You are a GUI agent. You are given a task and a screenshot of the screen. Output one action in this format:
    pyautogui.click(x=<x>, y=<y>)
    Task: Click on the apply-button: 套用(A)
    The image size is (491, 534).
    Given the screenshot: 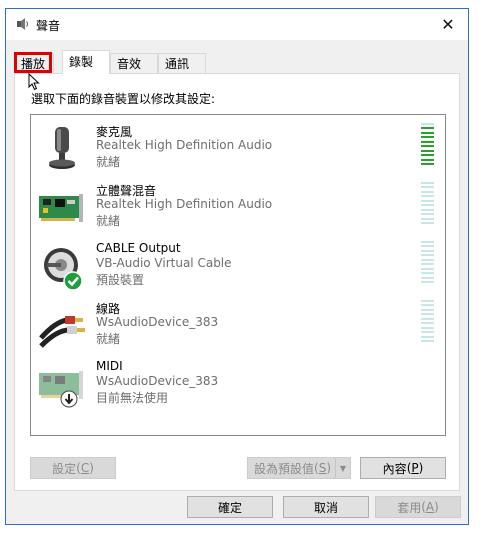 What is the action you would take?
    pyautogui.click(x=418, y=507)
    